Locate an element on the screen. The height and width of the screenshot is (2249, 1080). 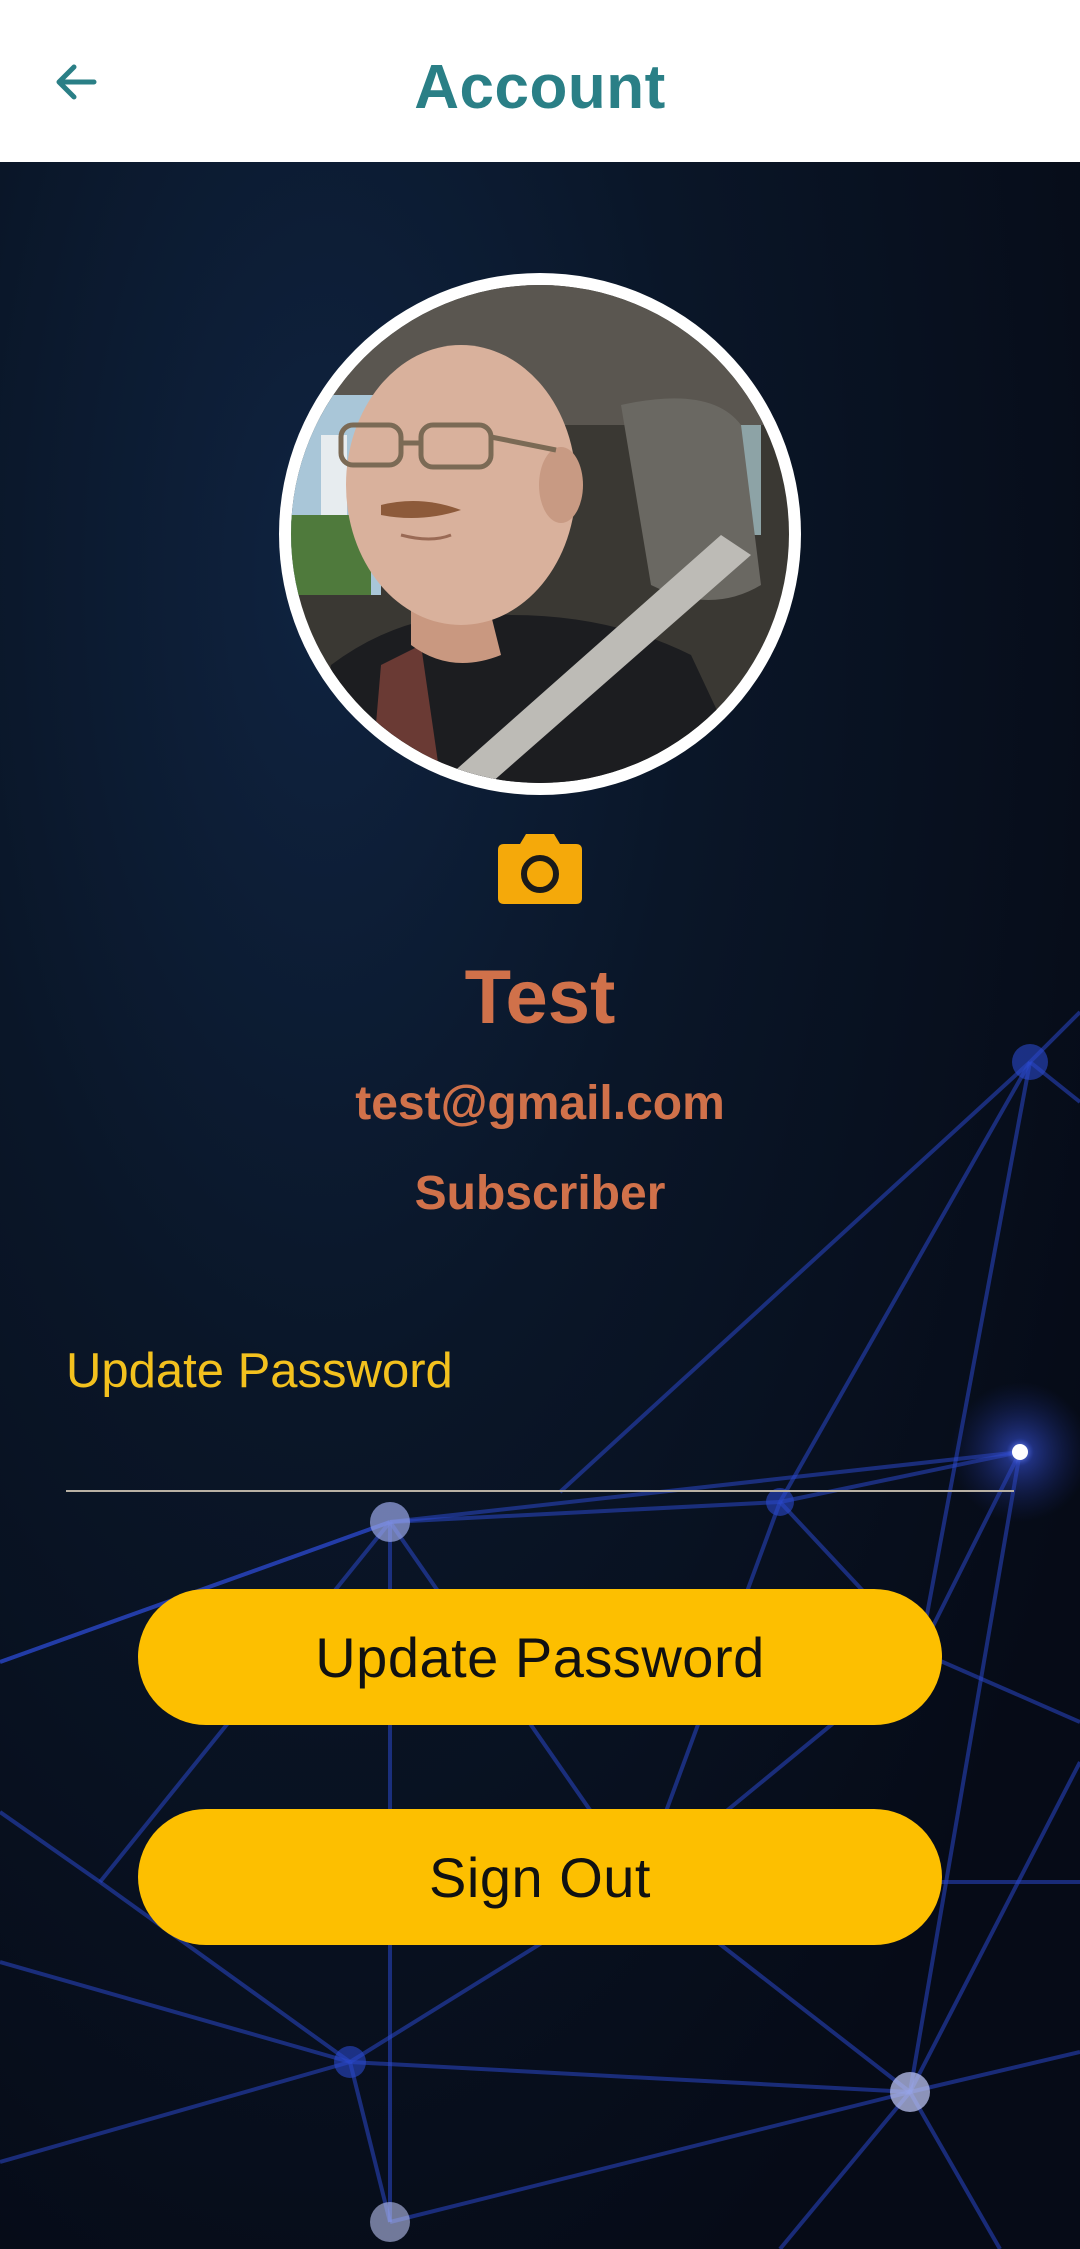
profile-photo is located at coordinates (540, 534).